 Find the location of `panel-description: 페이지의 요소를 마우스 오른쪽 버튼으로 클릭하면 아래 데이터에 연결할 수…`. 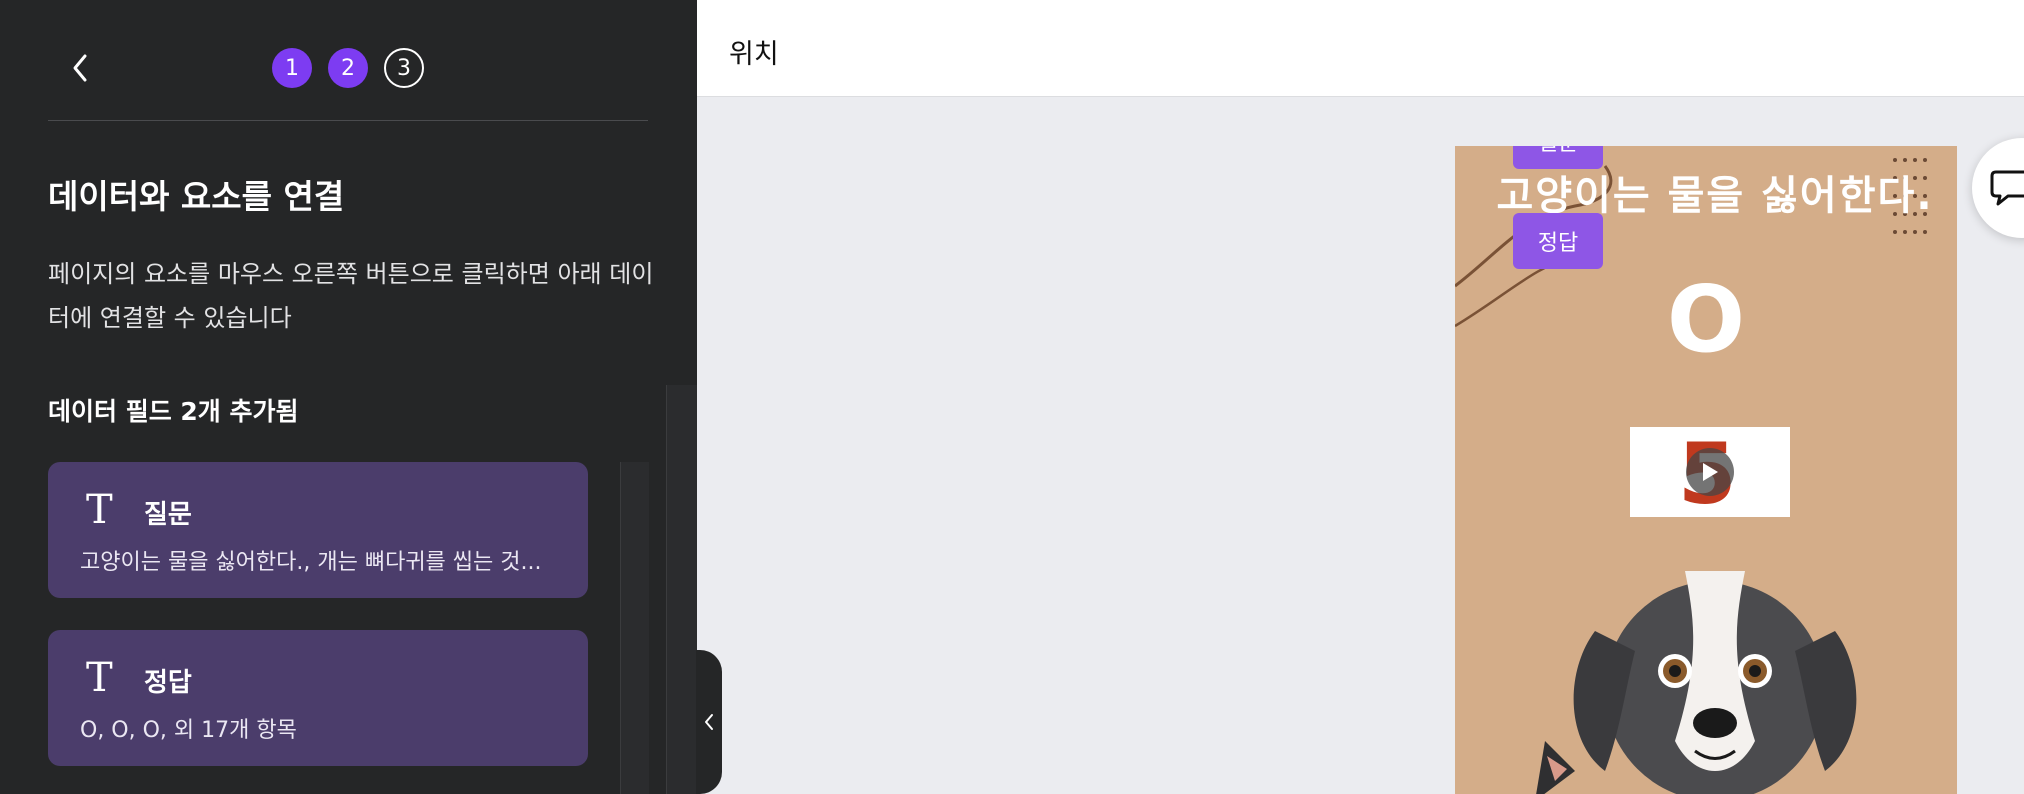

panel-description: 페이지의 요소를 마우스 오른쪽 버튼으로 클릭하면 아래 데이터에 연결할 수… is located at coordinates (351, 296).